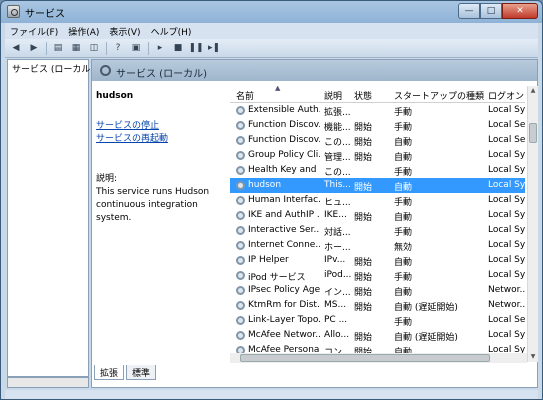  Describe the element at coordinates (533, 91) in the screenshot. I see `scroll-up-arrow-icon: ▲` at that location.